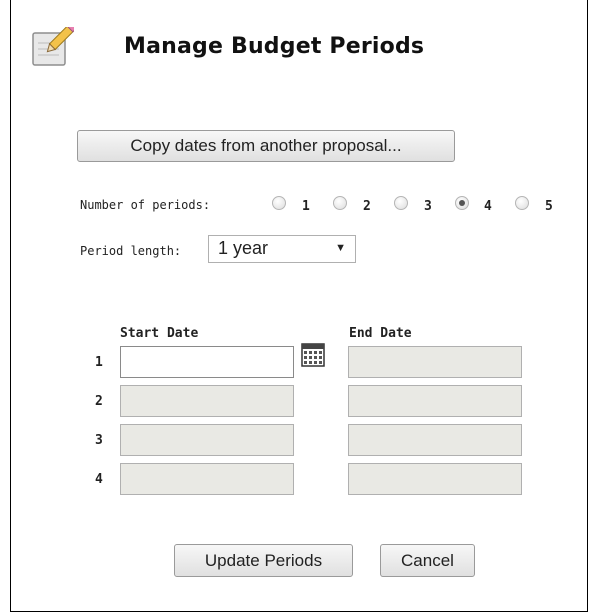 This screenshot has width=596, height=612. What do you see at coordinates (313, 355) in the screenshot?
I see `calendar-icon` at bounding box center [313, 355].